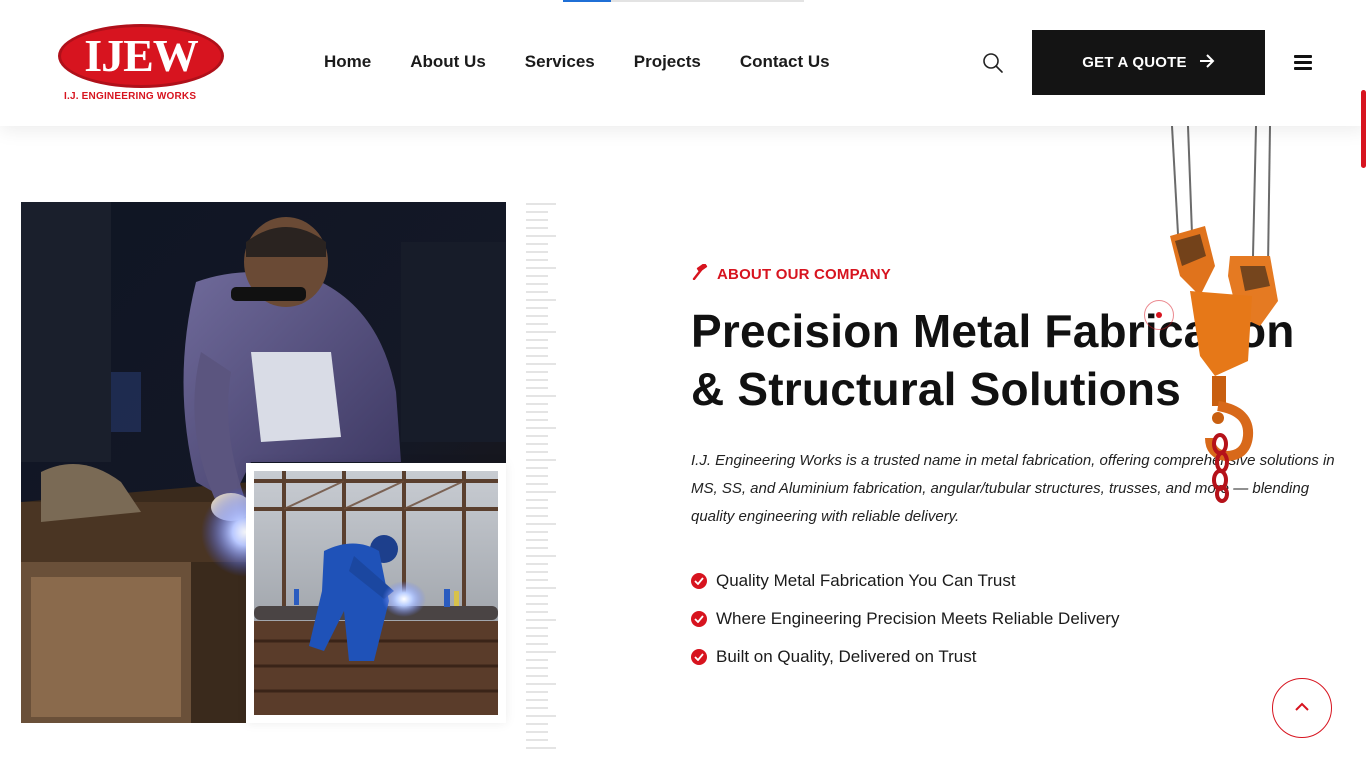 The width and height of the screenshot is (1366, 768). Describe the element at coordinates (448, 62) in the screenshot. I see `nav-item-about-us: About Us` at that location.